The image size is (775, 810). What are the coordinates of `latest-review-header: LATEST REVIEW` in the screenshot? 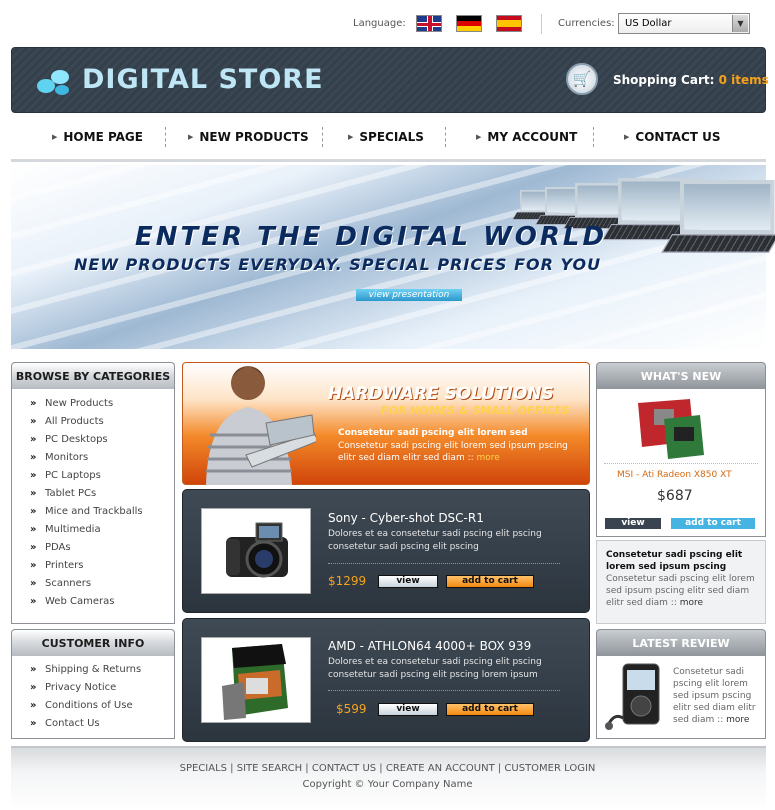 It's located at (681, 642).